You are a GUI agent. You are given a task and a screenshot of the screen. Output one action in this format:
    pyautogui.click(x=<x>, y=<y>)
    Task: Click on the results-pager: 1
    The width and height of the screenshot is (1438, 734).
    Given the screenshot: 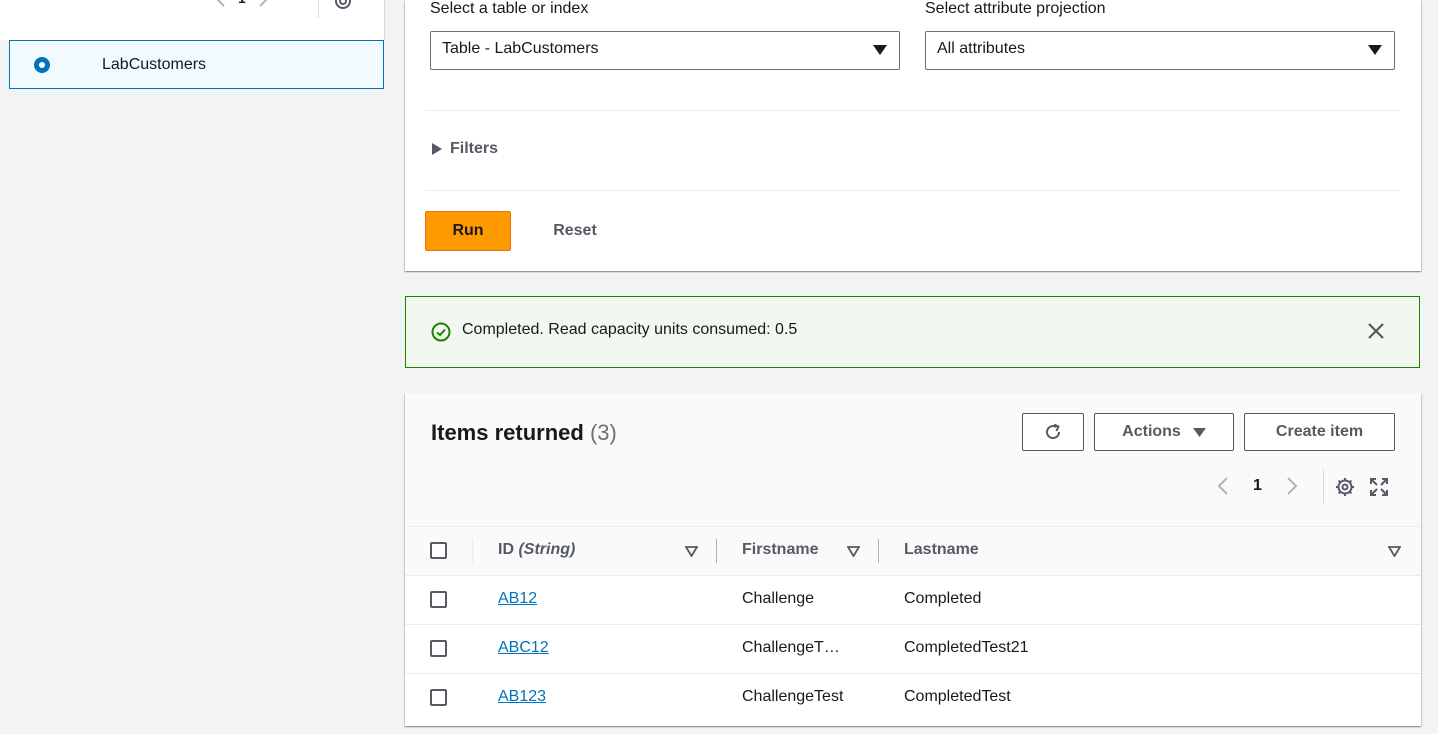 What is the action you would take?
    pyautogui.click(x=1257, y=486)
    